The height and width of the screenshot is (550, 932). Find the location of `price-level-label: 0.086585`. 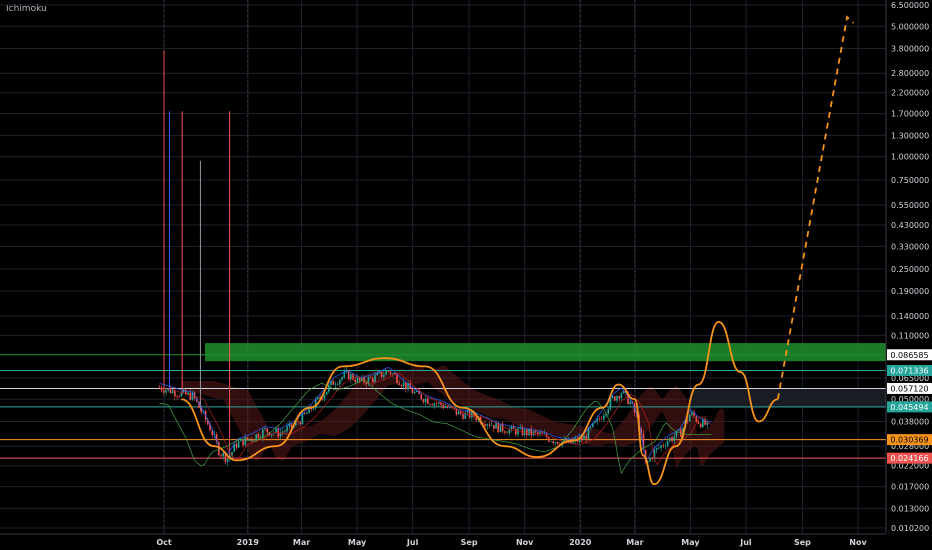

price-level-label: 0.086585 is located at coordinates (909, 355).